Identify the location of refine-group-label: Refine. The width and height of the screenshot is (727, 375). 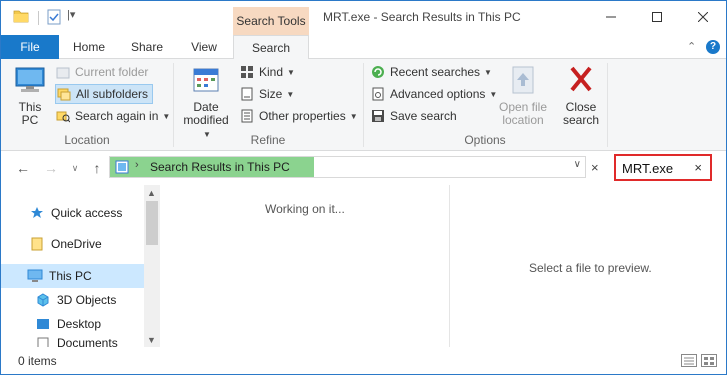
(268, 140).